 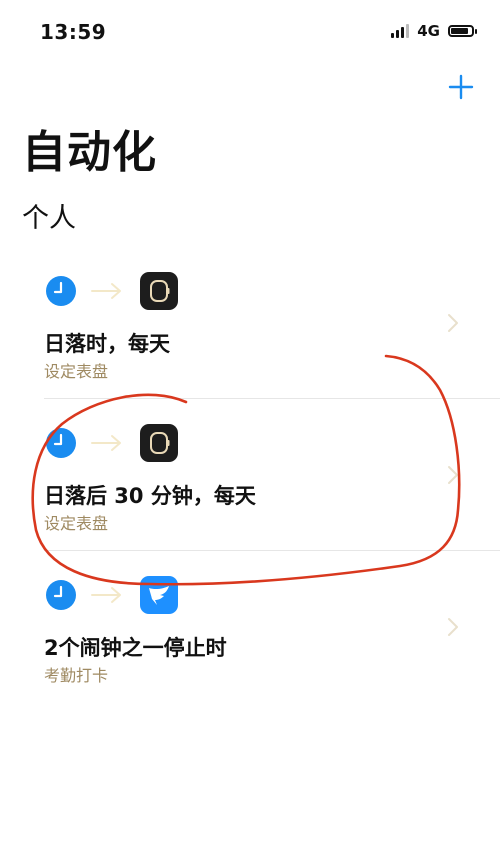 What do you see at coordinates (73, 32) in the screenshot?
I see `status-time: 13:59` at bounding box center [73, 32].